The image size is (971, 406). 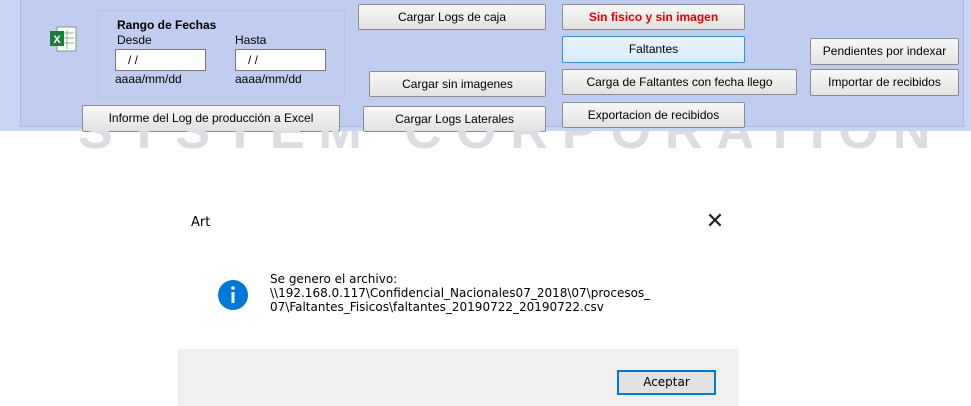 What do you see at coordinates (653, 115) in the screenshot?
I see `exportacion-recibidos-button: Exportacion de recibidos` at bounding box center [653, 115].